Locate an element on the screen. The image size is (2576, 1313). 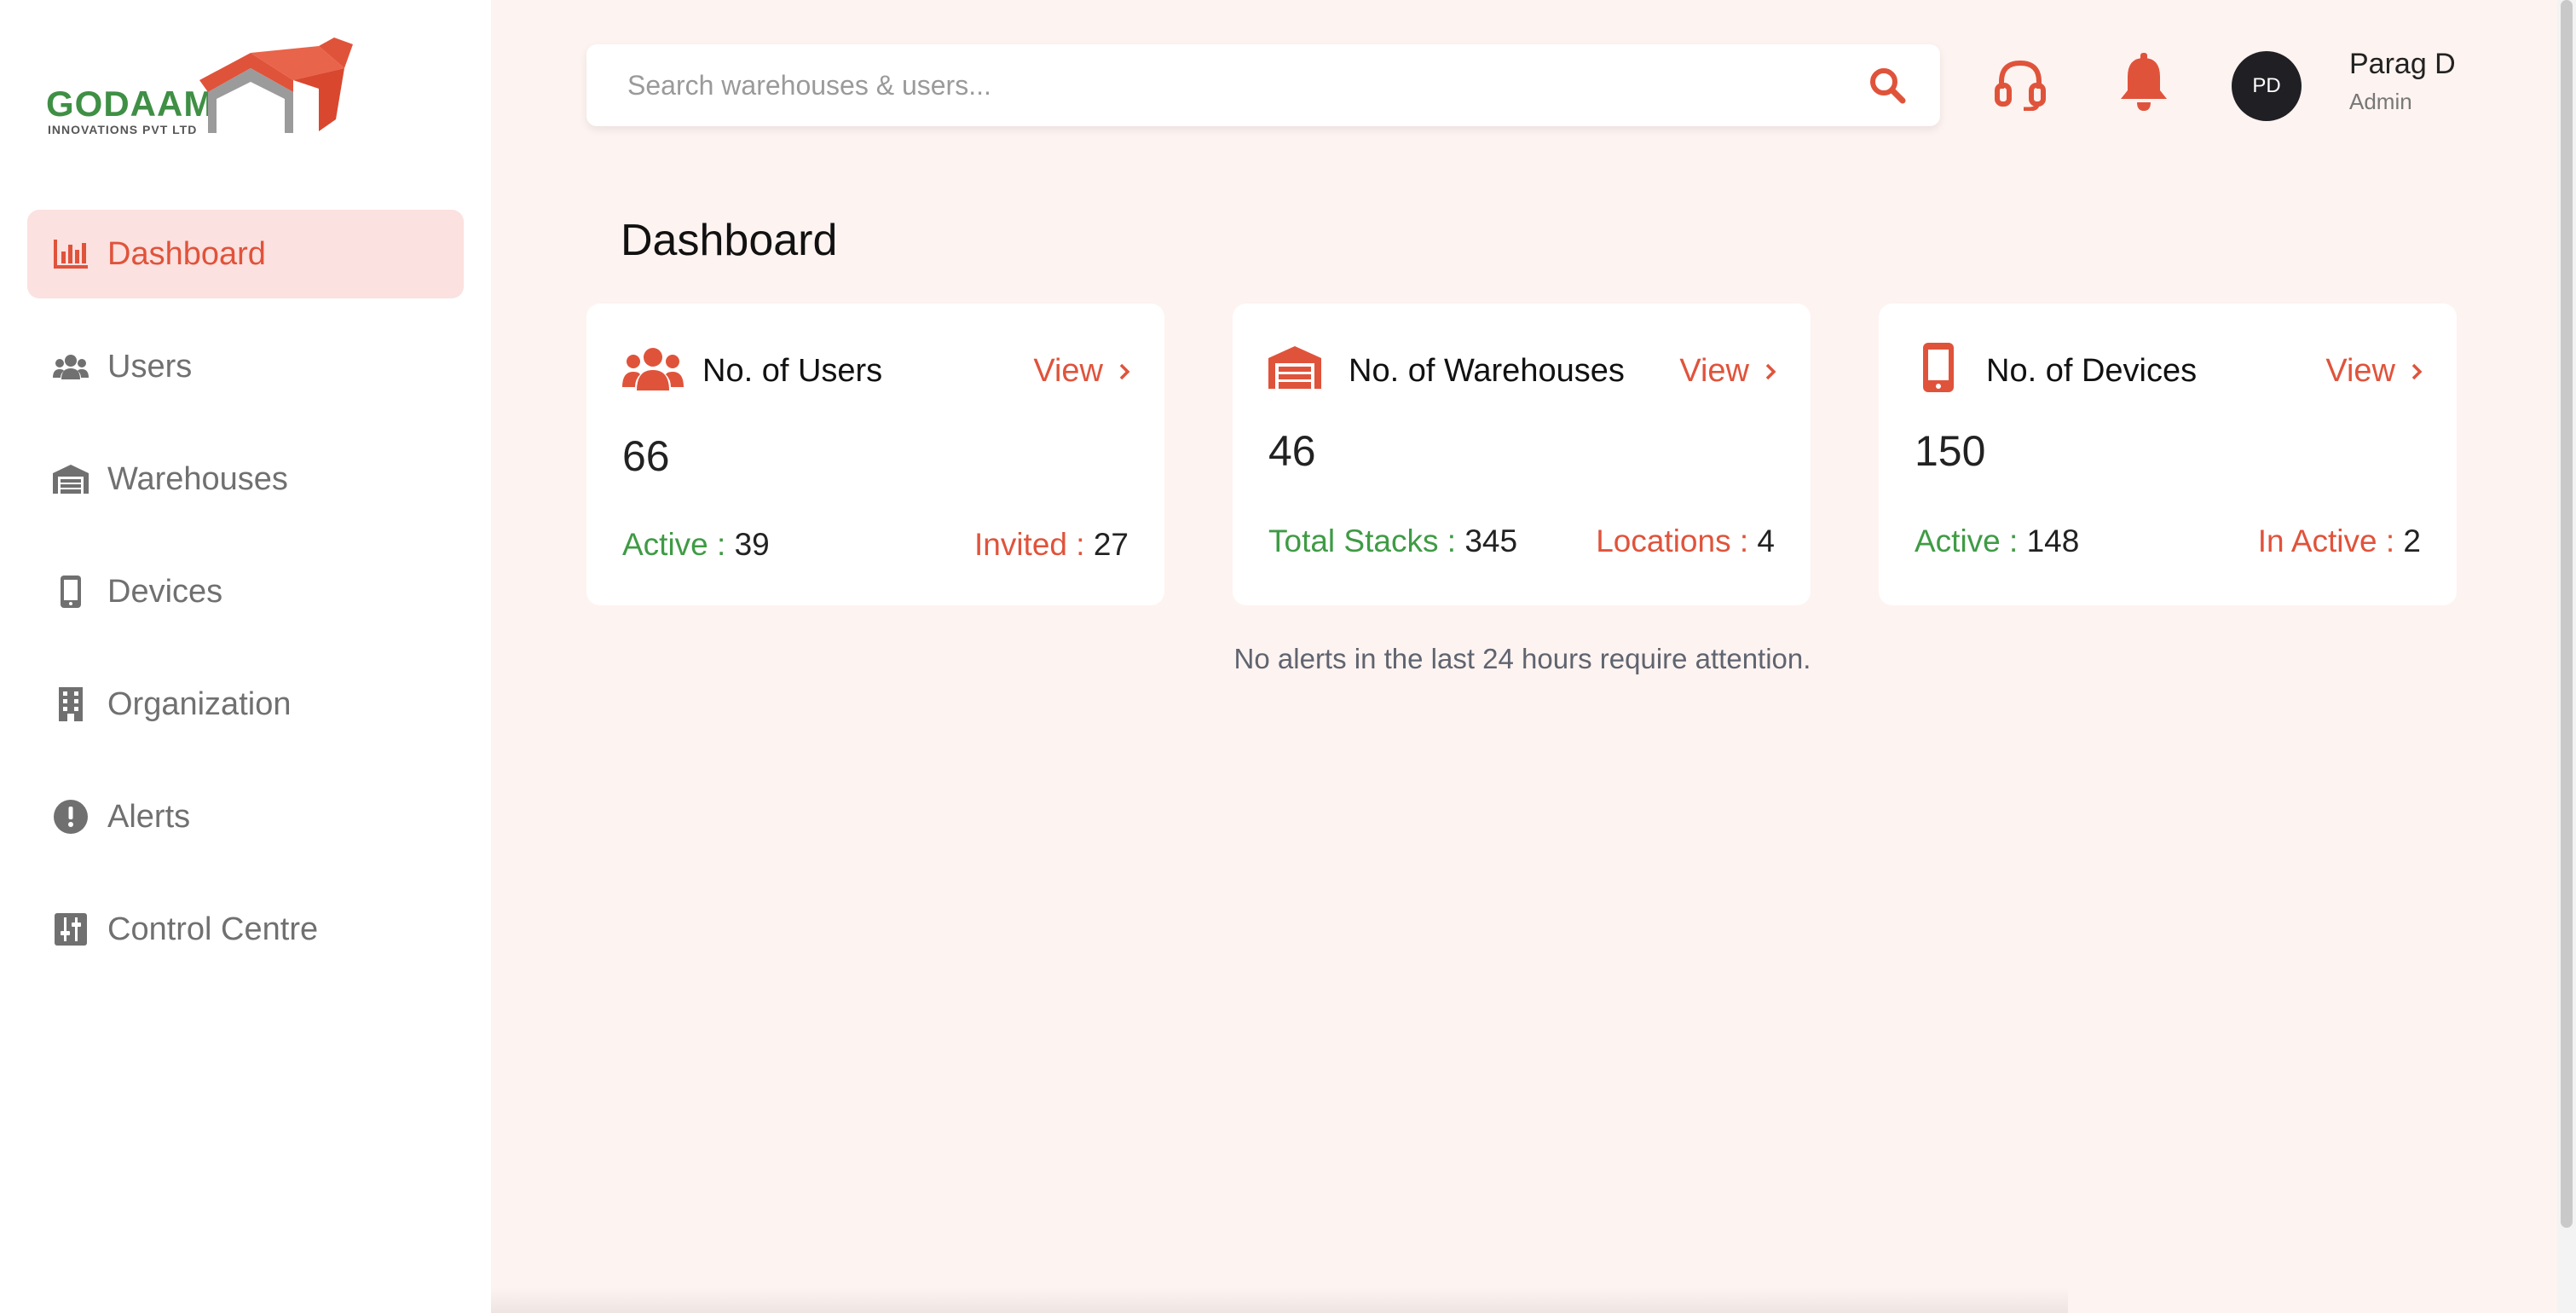
sidebar-item-devices: Devices is located at coordinates (245, 591).